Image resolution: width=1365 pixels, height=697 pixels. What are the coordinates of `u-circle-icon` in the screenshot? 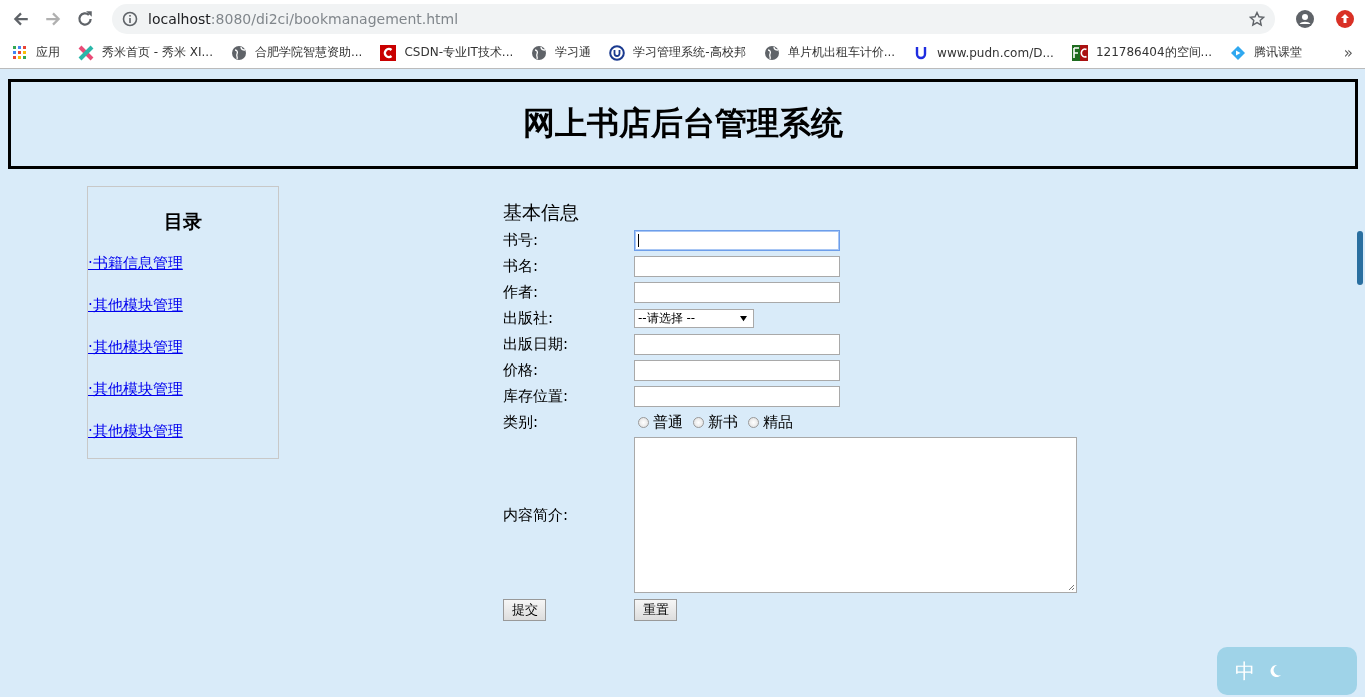 It's located at (617, 52).